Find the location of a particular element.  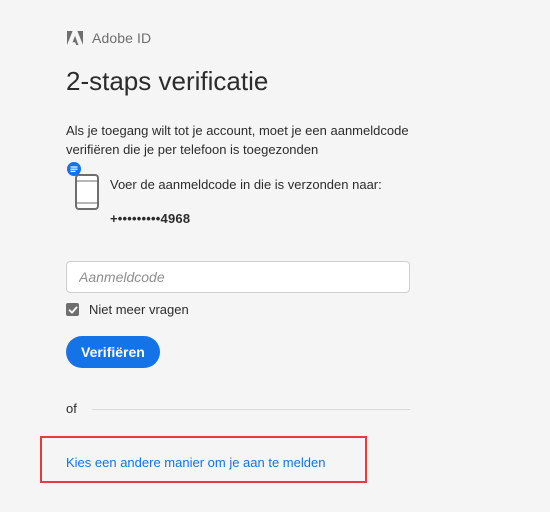

remember-device-label: Niet meer vragen is located at coordinates (139, 309).